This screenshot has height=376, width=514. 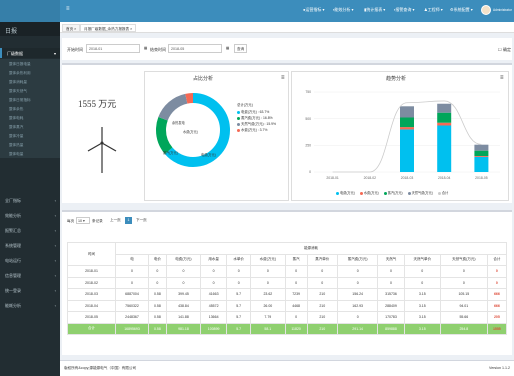 I want to click on column-header: 蒸汽单价, so click(x=322, y=259).